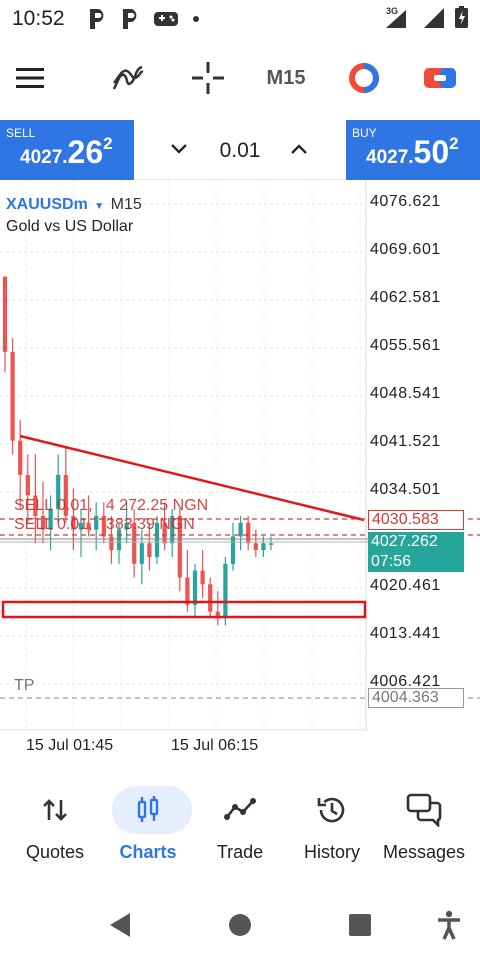  What do you see at coordinates (70, 745) in the screenshot?
I see `time-label-1: 15 Jul 01:45` at bounding box center [70, 745].